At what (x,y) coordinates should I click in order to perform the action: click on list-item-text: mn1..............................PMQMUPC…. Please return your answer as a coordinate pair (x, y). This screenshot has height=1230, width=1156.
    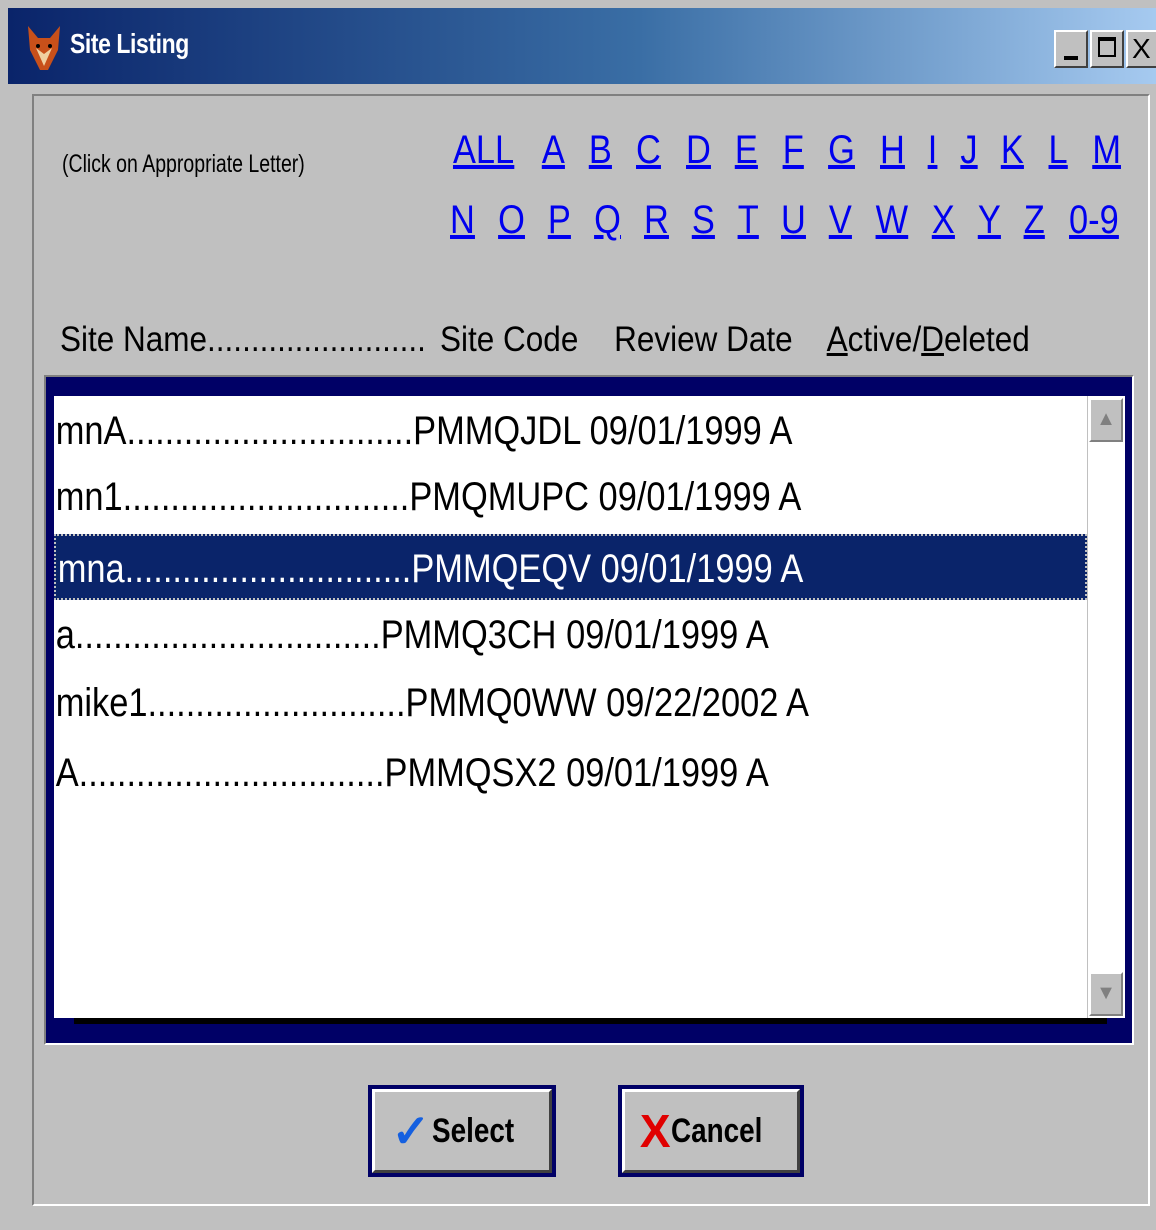
    Looking at the image, I should click on (428, 497).